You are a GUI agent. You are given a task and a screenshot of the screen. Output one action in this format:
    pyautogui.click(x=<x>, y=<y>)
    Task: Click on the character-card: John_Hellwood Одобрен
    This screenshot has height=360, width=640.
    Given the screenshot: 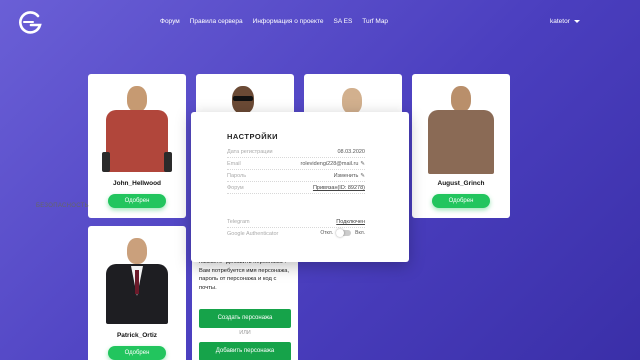 What is the action you would take?
    pyautogui.click(x=137, y=146)
    